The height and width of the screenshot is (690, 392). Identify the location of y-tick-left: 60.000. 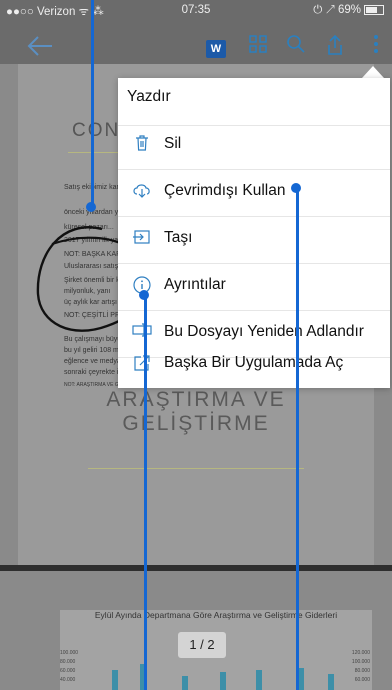
(68, 671).